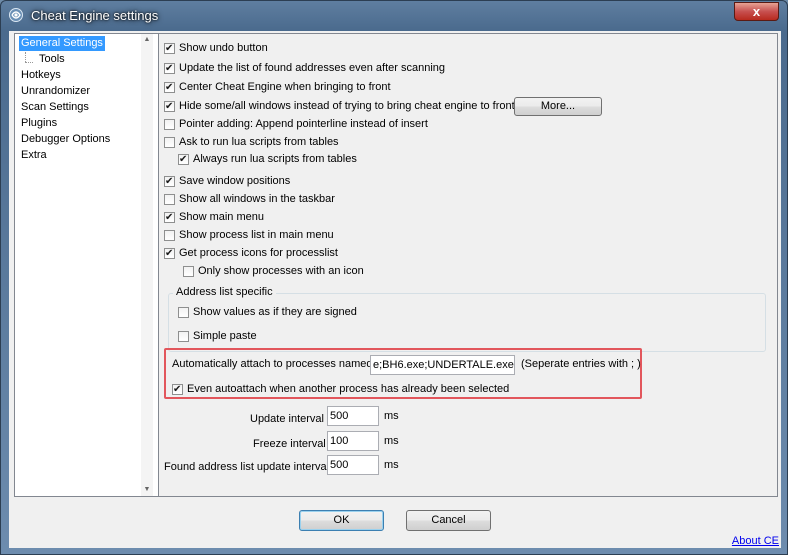  I want to click on option-label: Only show processes with an icon, so click(281, 271).